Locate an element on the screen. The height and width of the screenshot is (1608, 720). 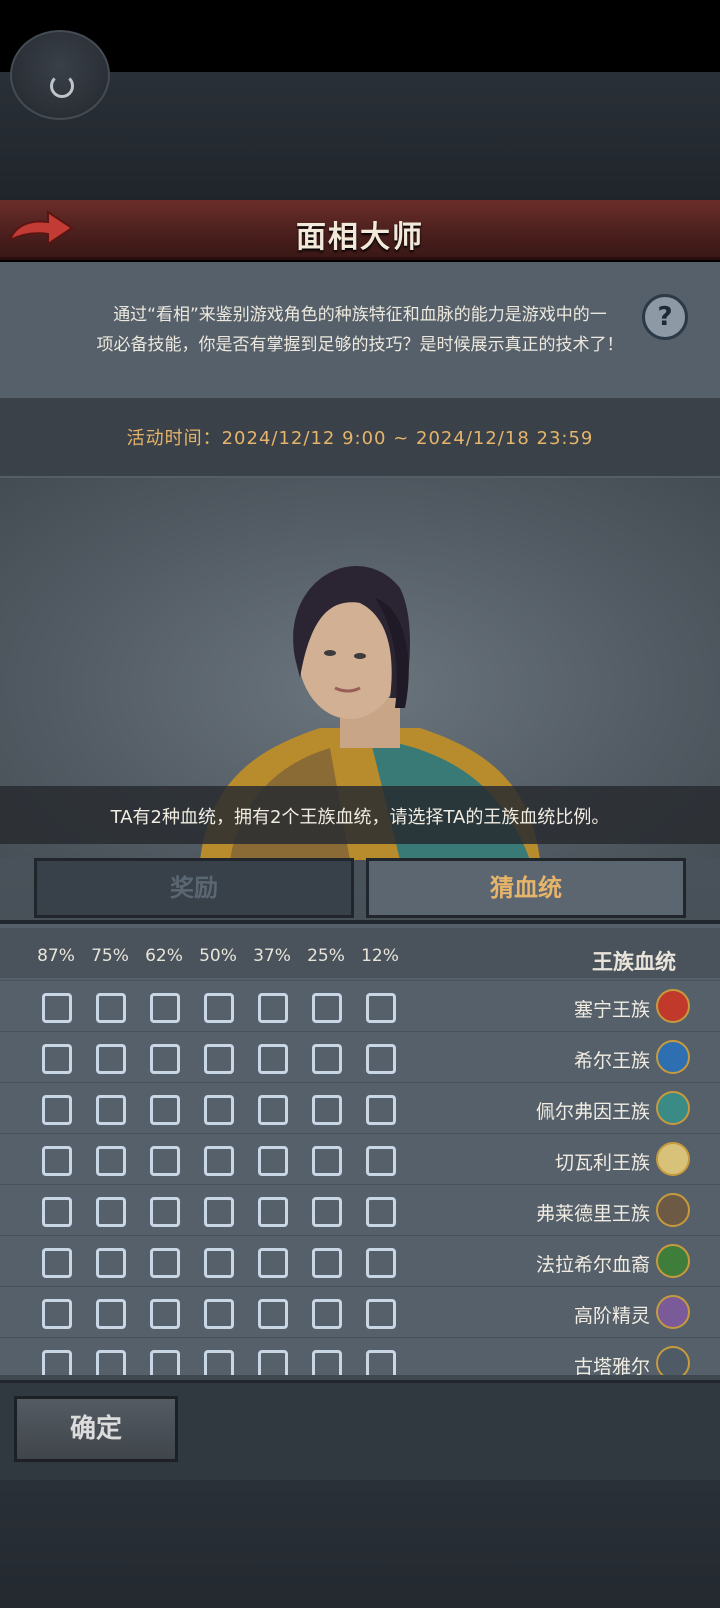
intro-line-2: 项必备技能，你是否有掌握到足够的技巧？是时候展示真正的技术了！ is located at coordinates (360, 345).